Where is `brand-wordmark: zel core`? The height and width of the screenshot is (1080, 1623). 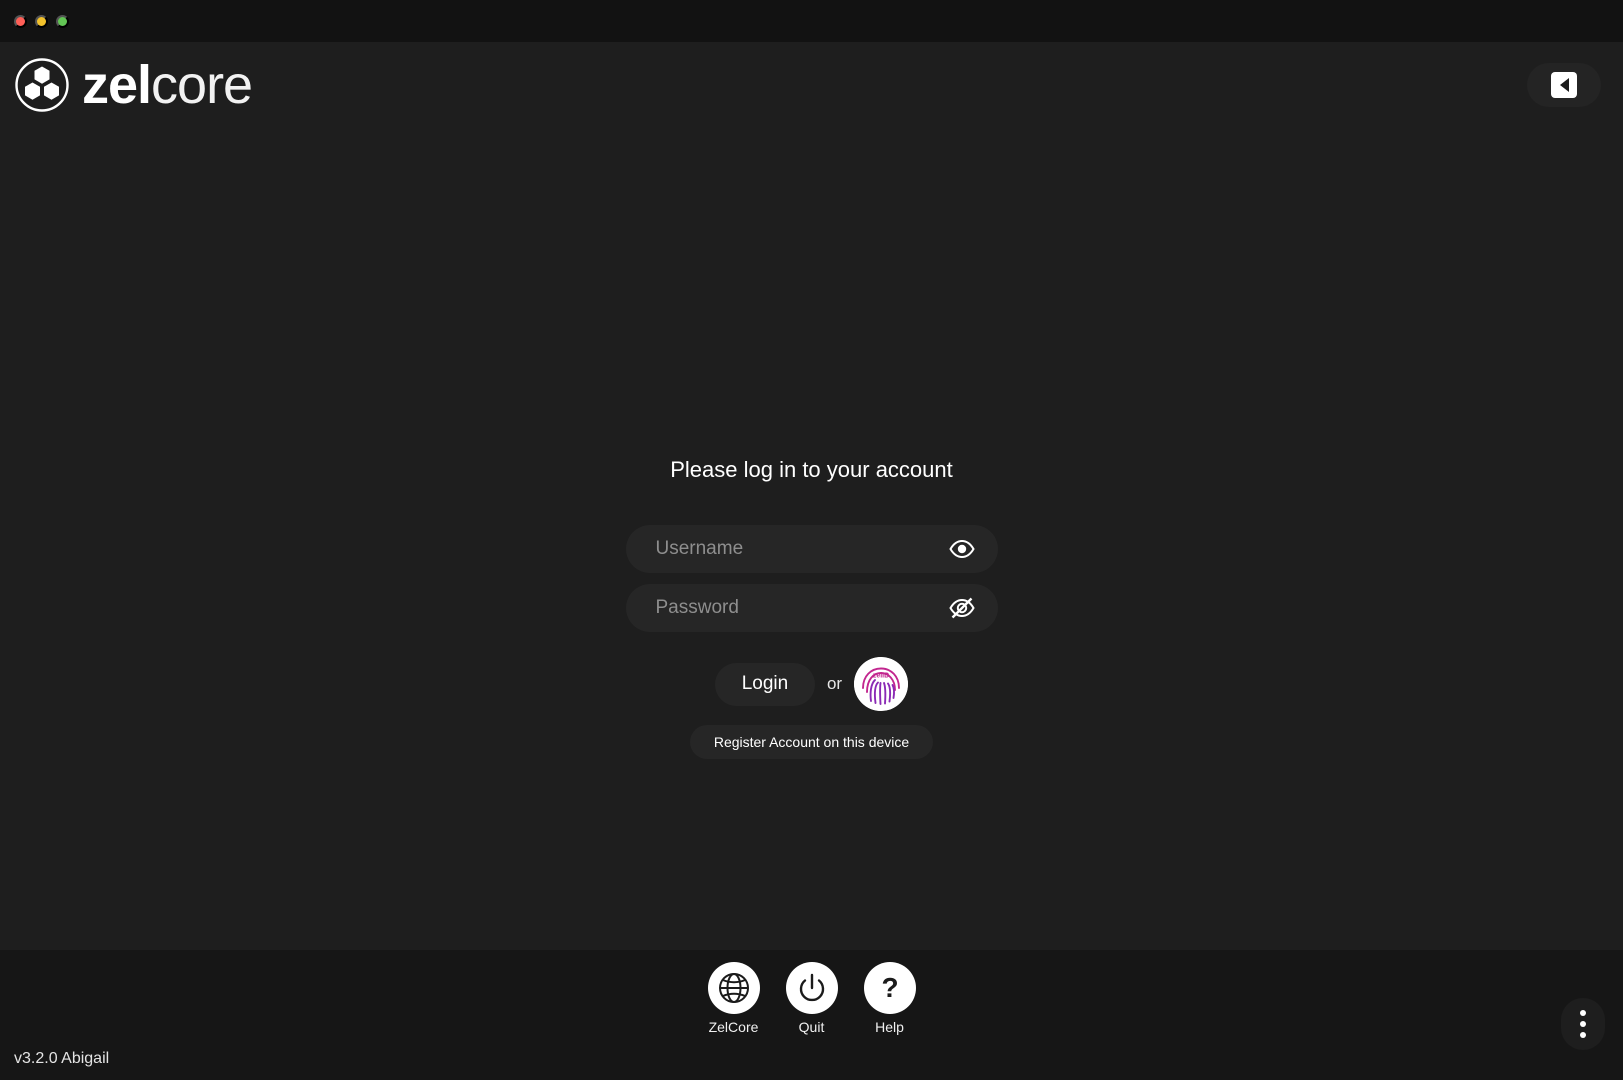
brand-wordmark: zel core is located at coordinates (167, 84).